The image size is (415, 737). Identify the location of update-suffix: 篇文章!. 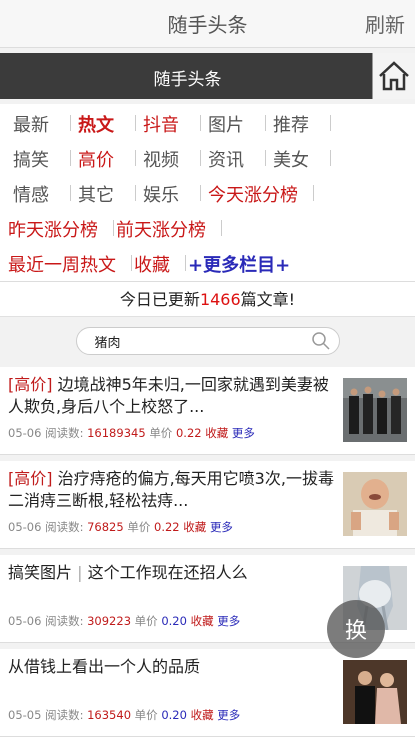
(268, 299).